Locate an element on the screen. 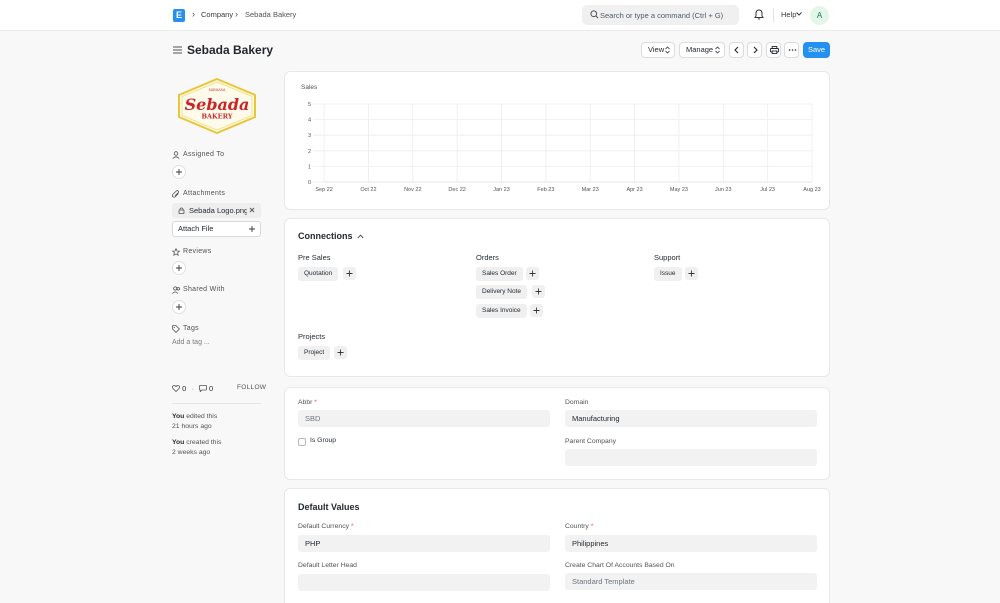  lock-icon is located at coordinates (181, 210).